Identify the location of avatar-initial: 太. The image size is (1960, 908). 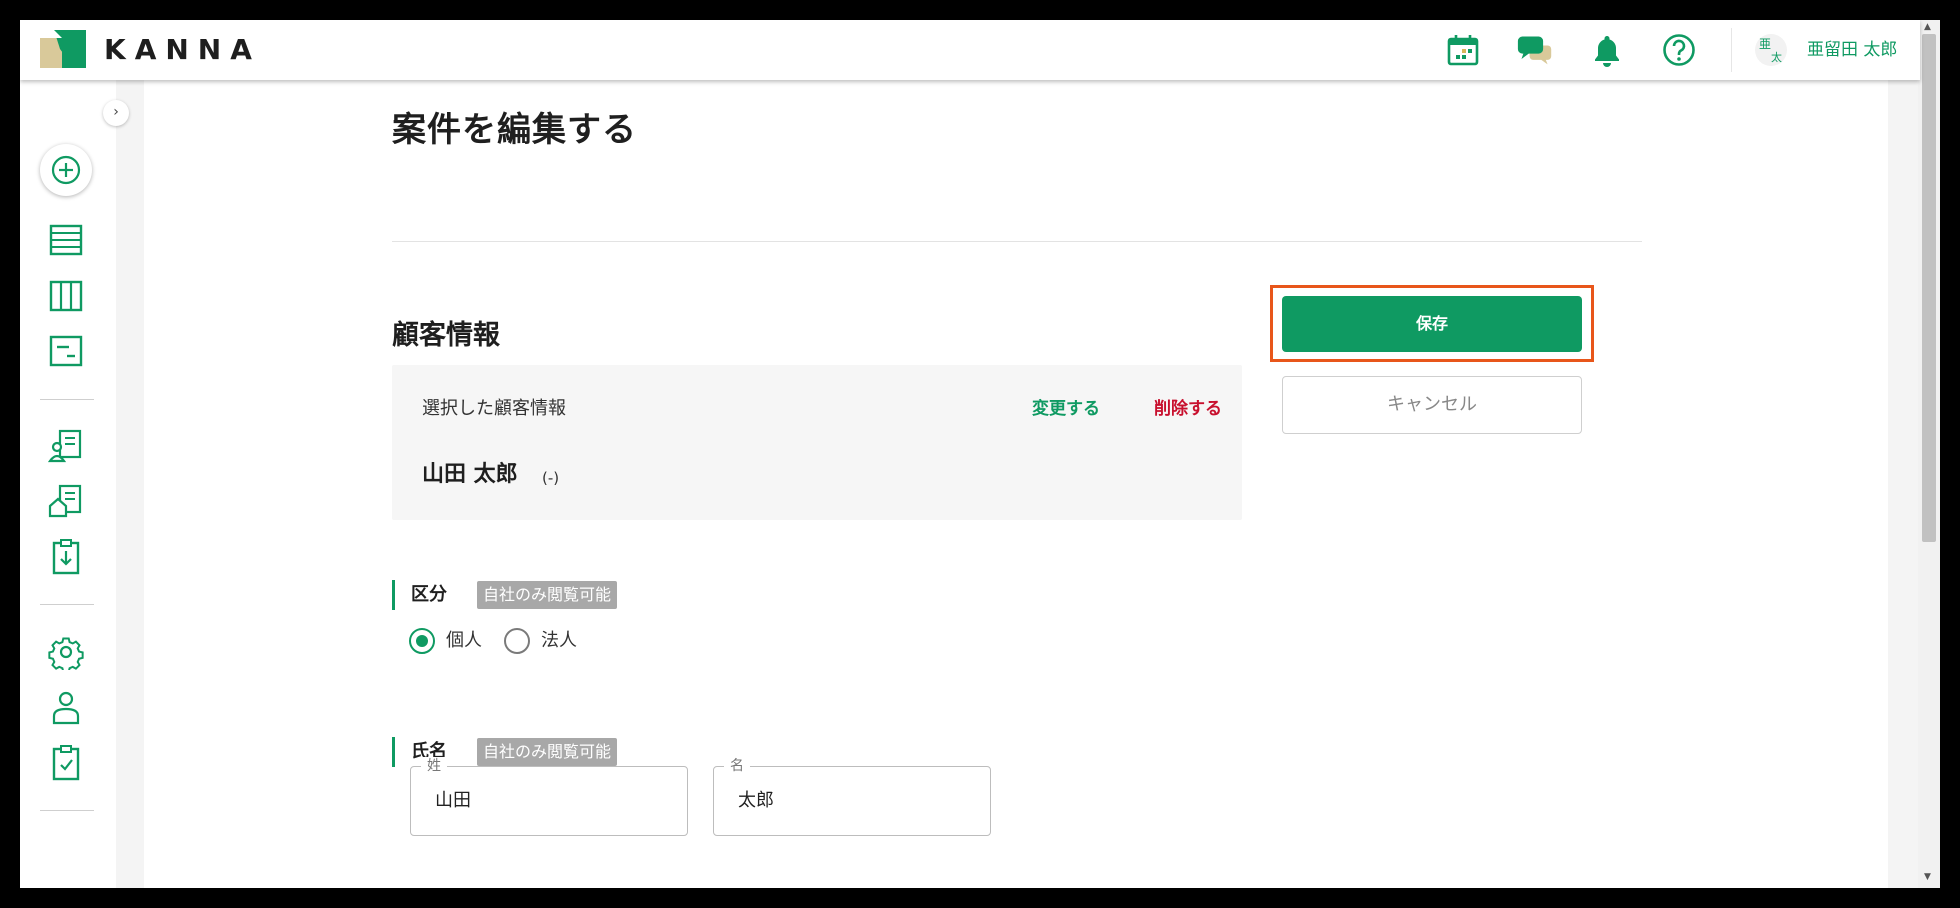
(1776, 57).